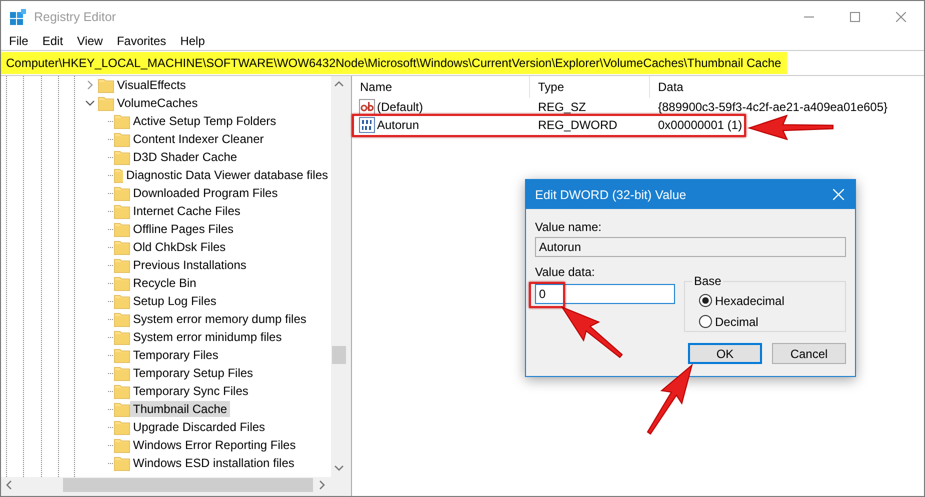  I want to click on tree-item: Temporary Setup Files, so click(193, 373).